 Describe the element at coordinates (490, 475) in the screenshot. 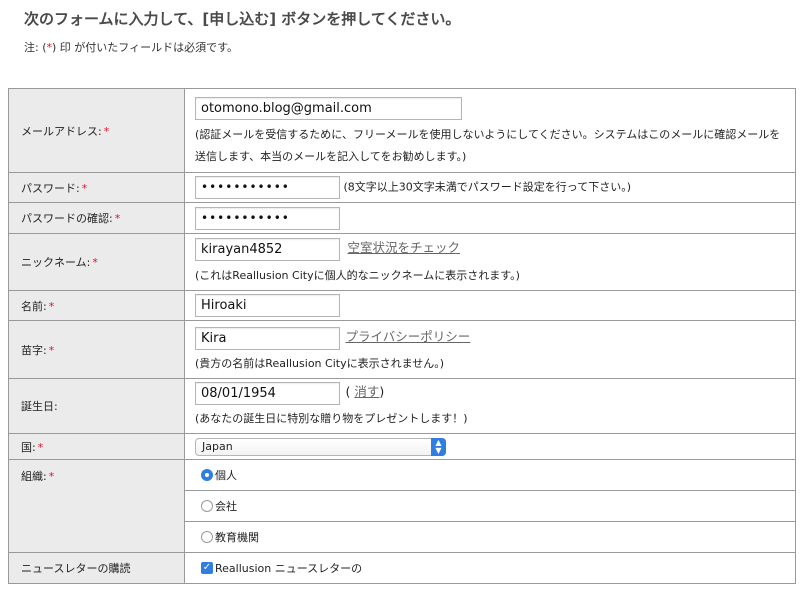

I see `org-option-individual: 個人` at that location.